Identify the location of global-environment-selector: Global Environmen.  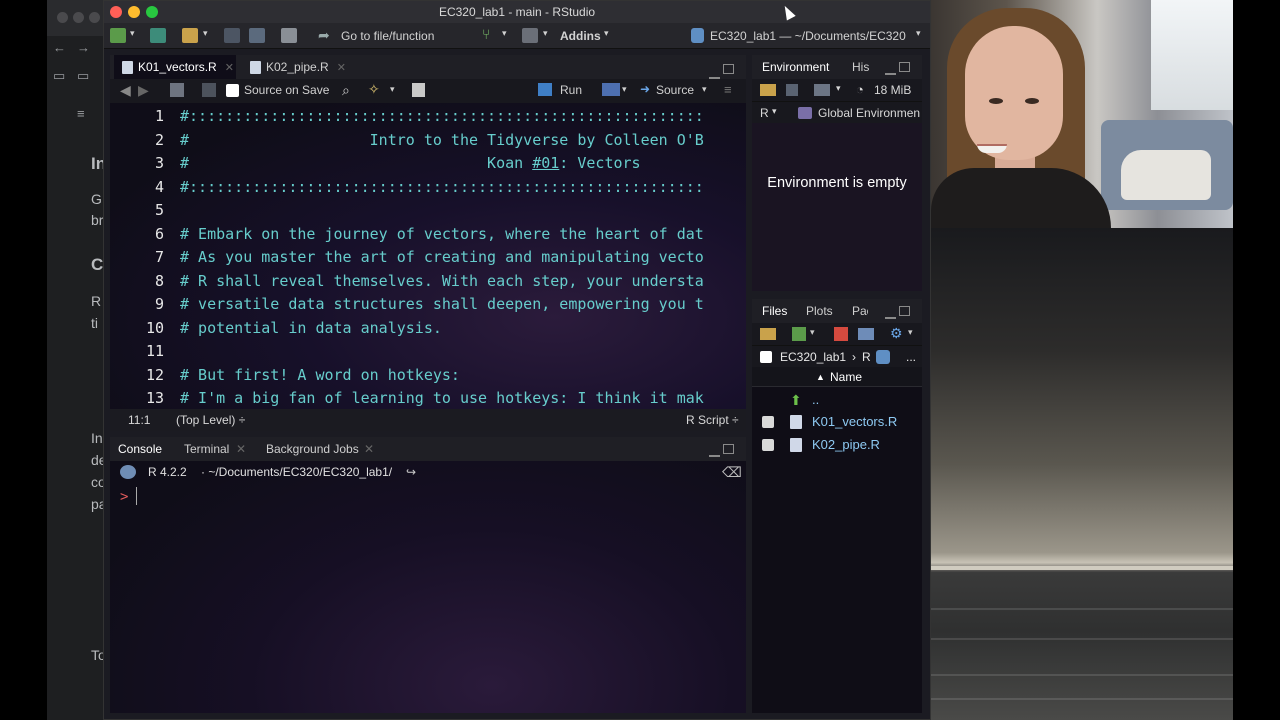
(869, 113).